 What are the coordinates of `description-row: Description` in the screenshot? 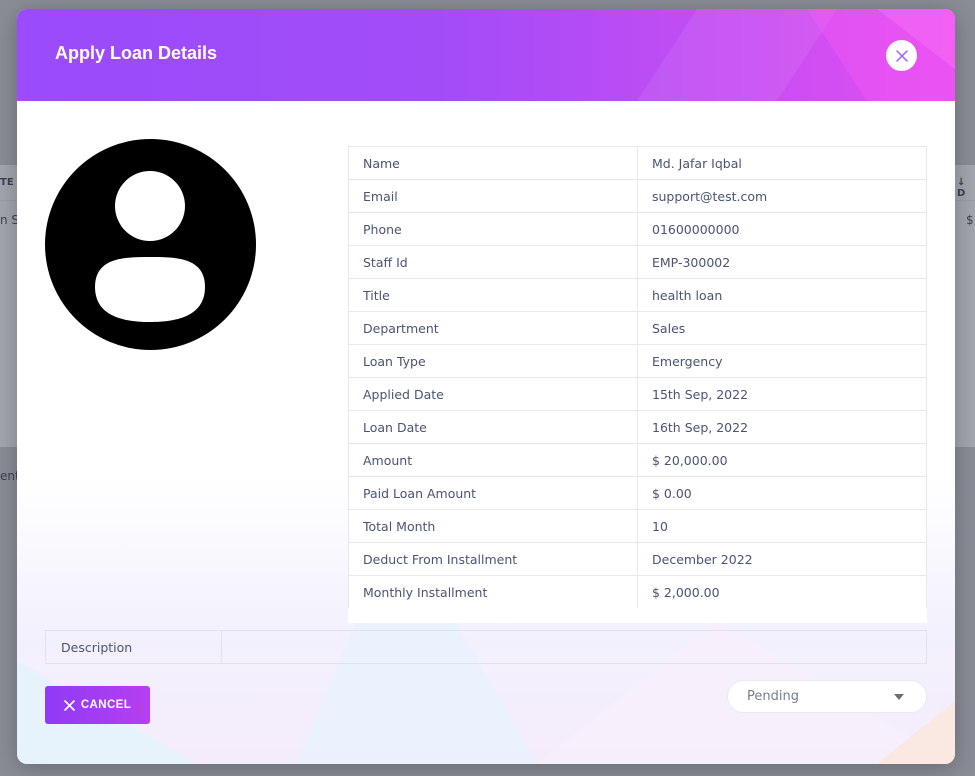 It's located at (486, 647).